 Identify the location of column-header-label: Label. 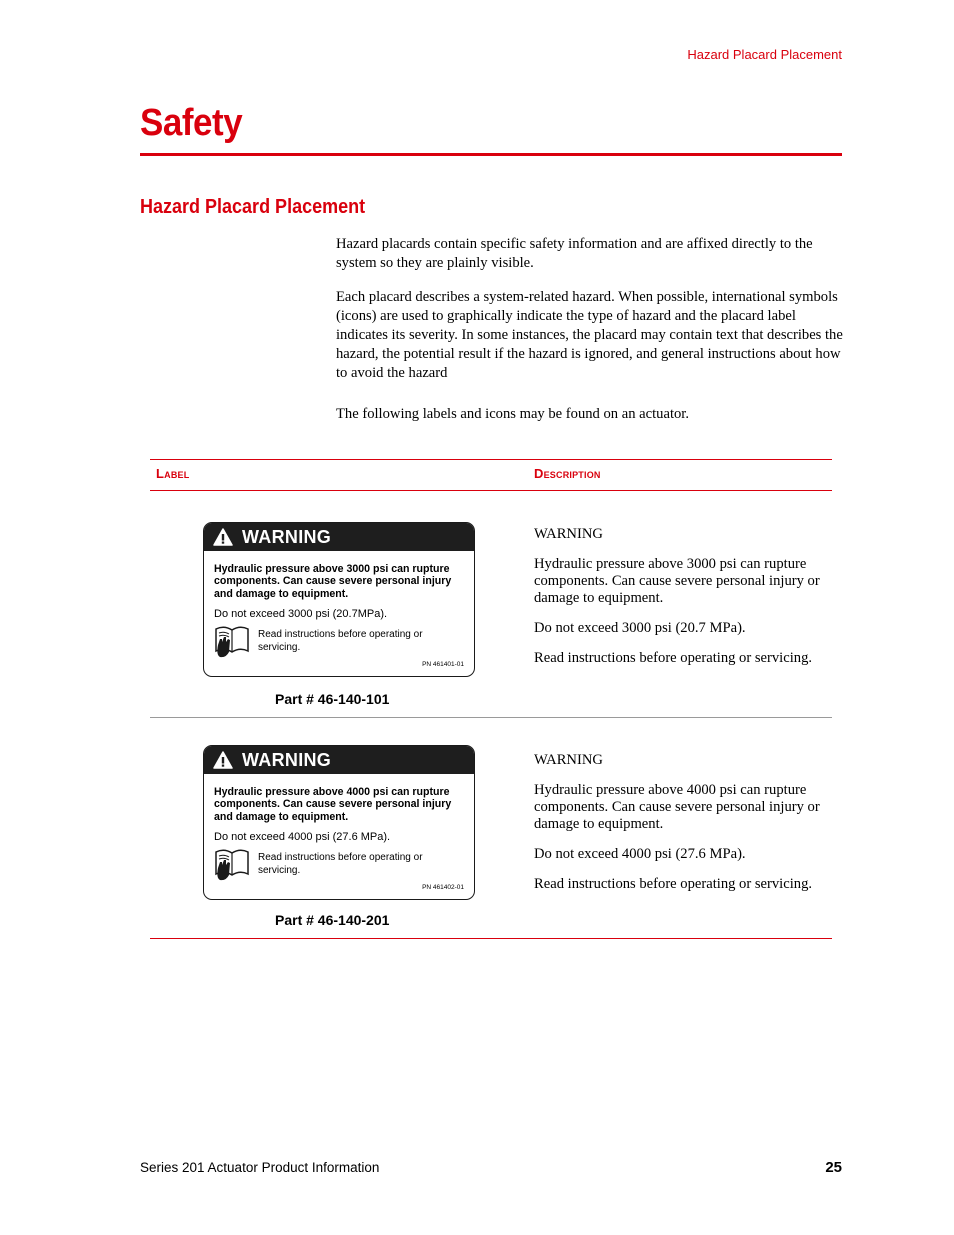
(173, 473).